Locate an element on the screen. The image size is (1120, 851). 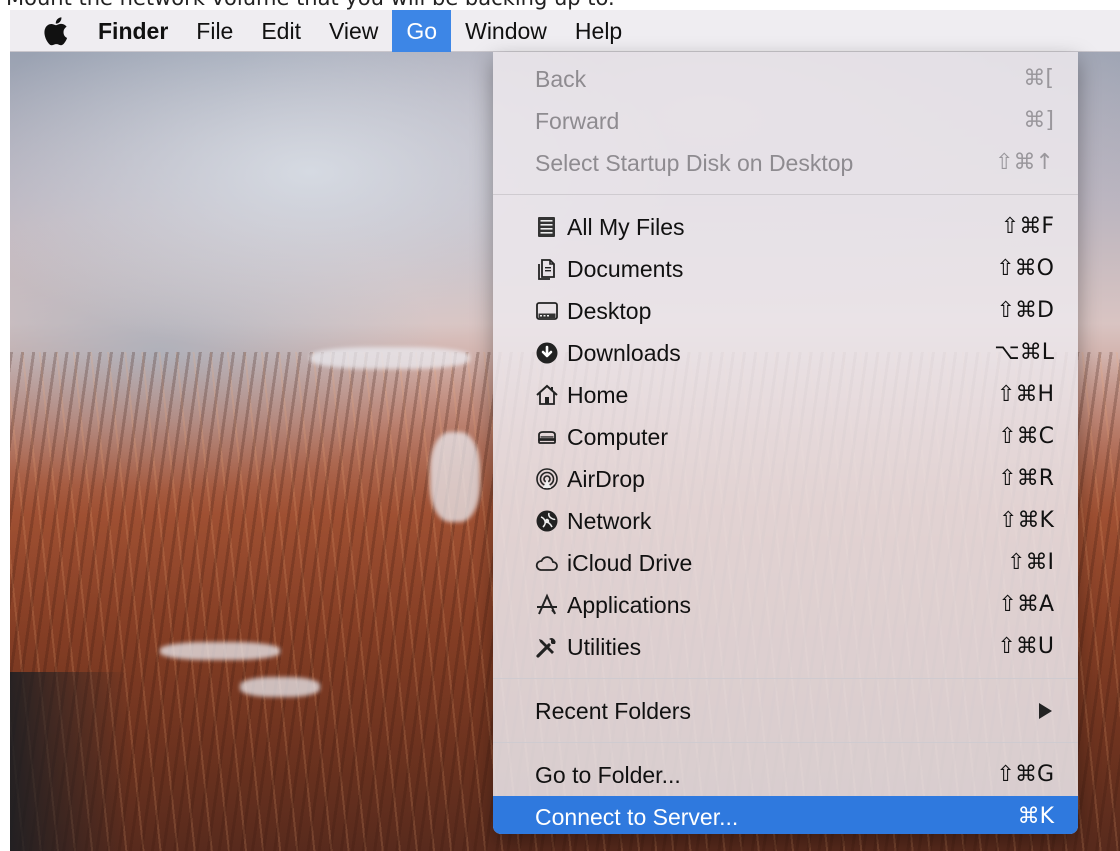
menu-item-shortcut: ⇧⌘H is located at coordinates (1025, 394).